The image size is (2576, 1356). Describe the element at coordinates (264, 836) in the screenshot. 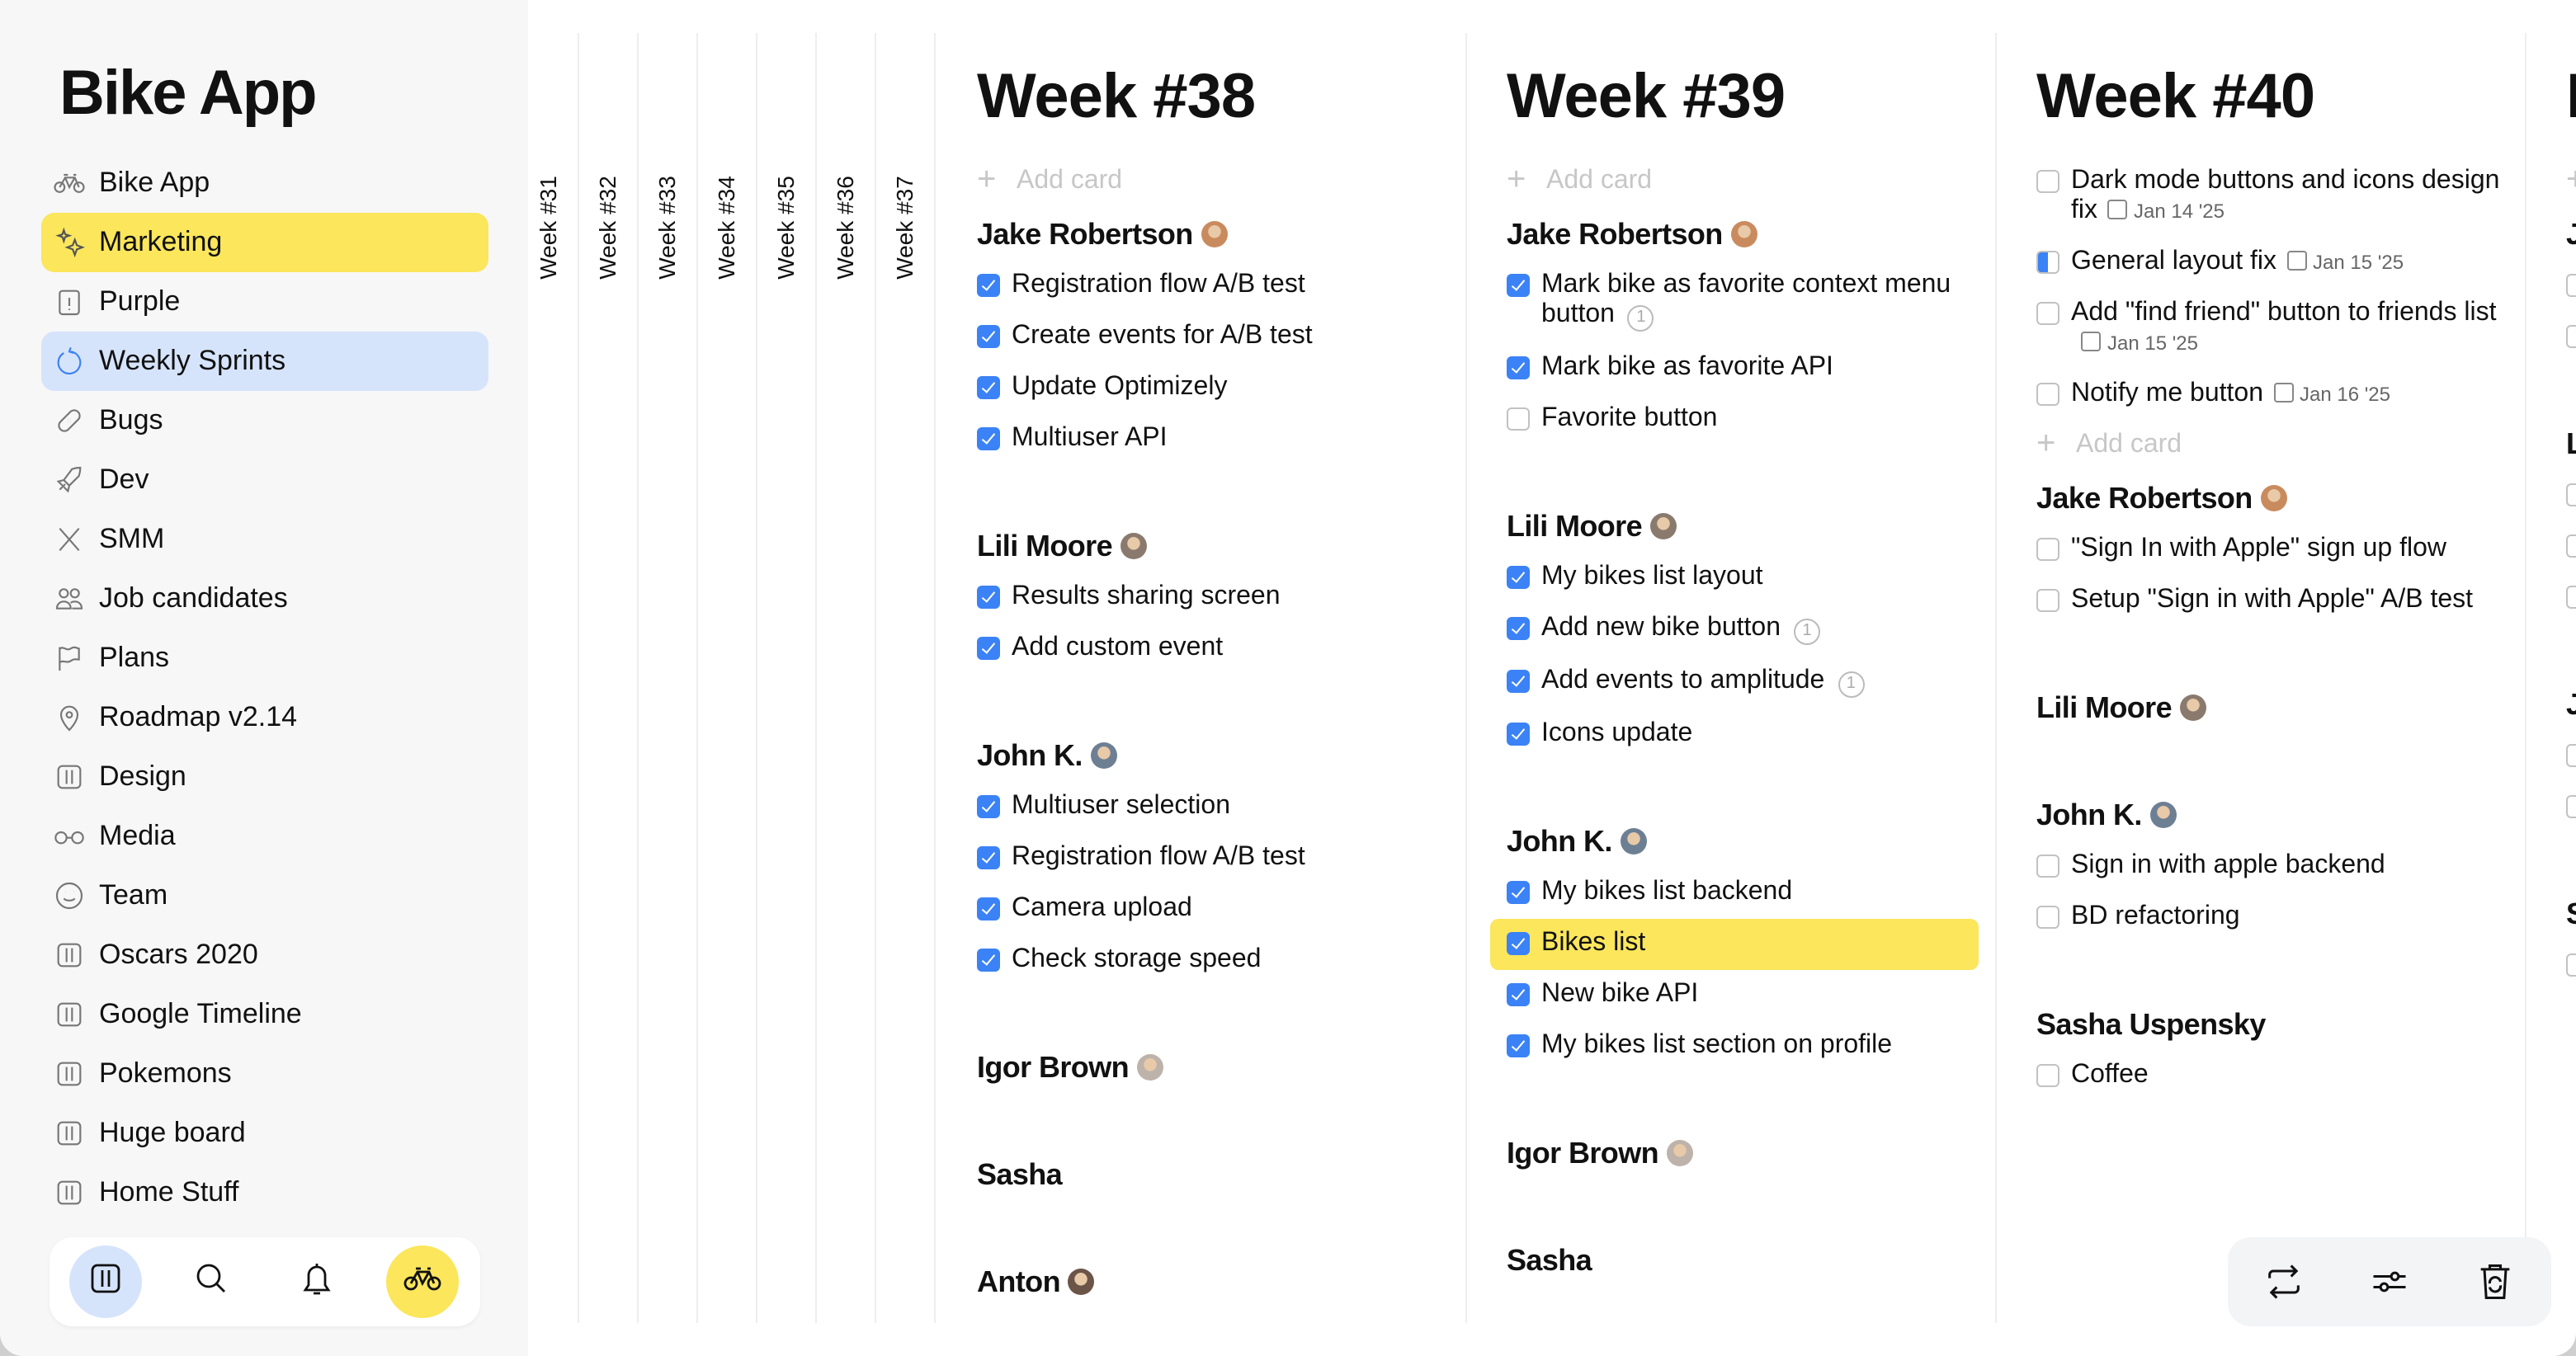

I see `sidebar-item-media: Media` at that location.